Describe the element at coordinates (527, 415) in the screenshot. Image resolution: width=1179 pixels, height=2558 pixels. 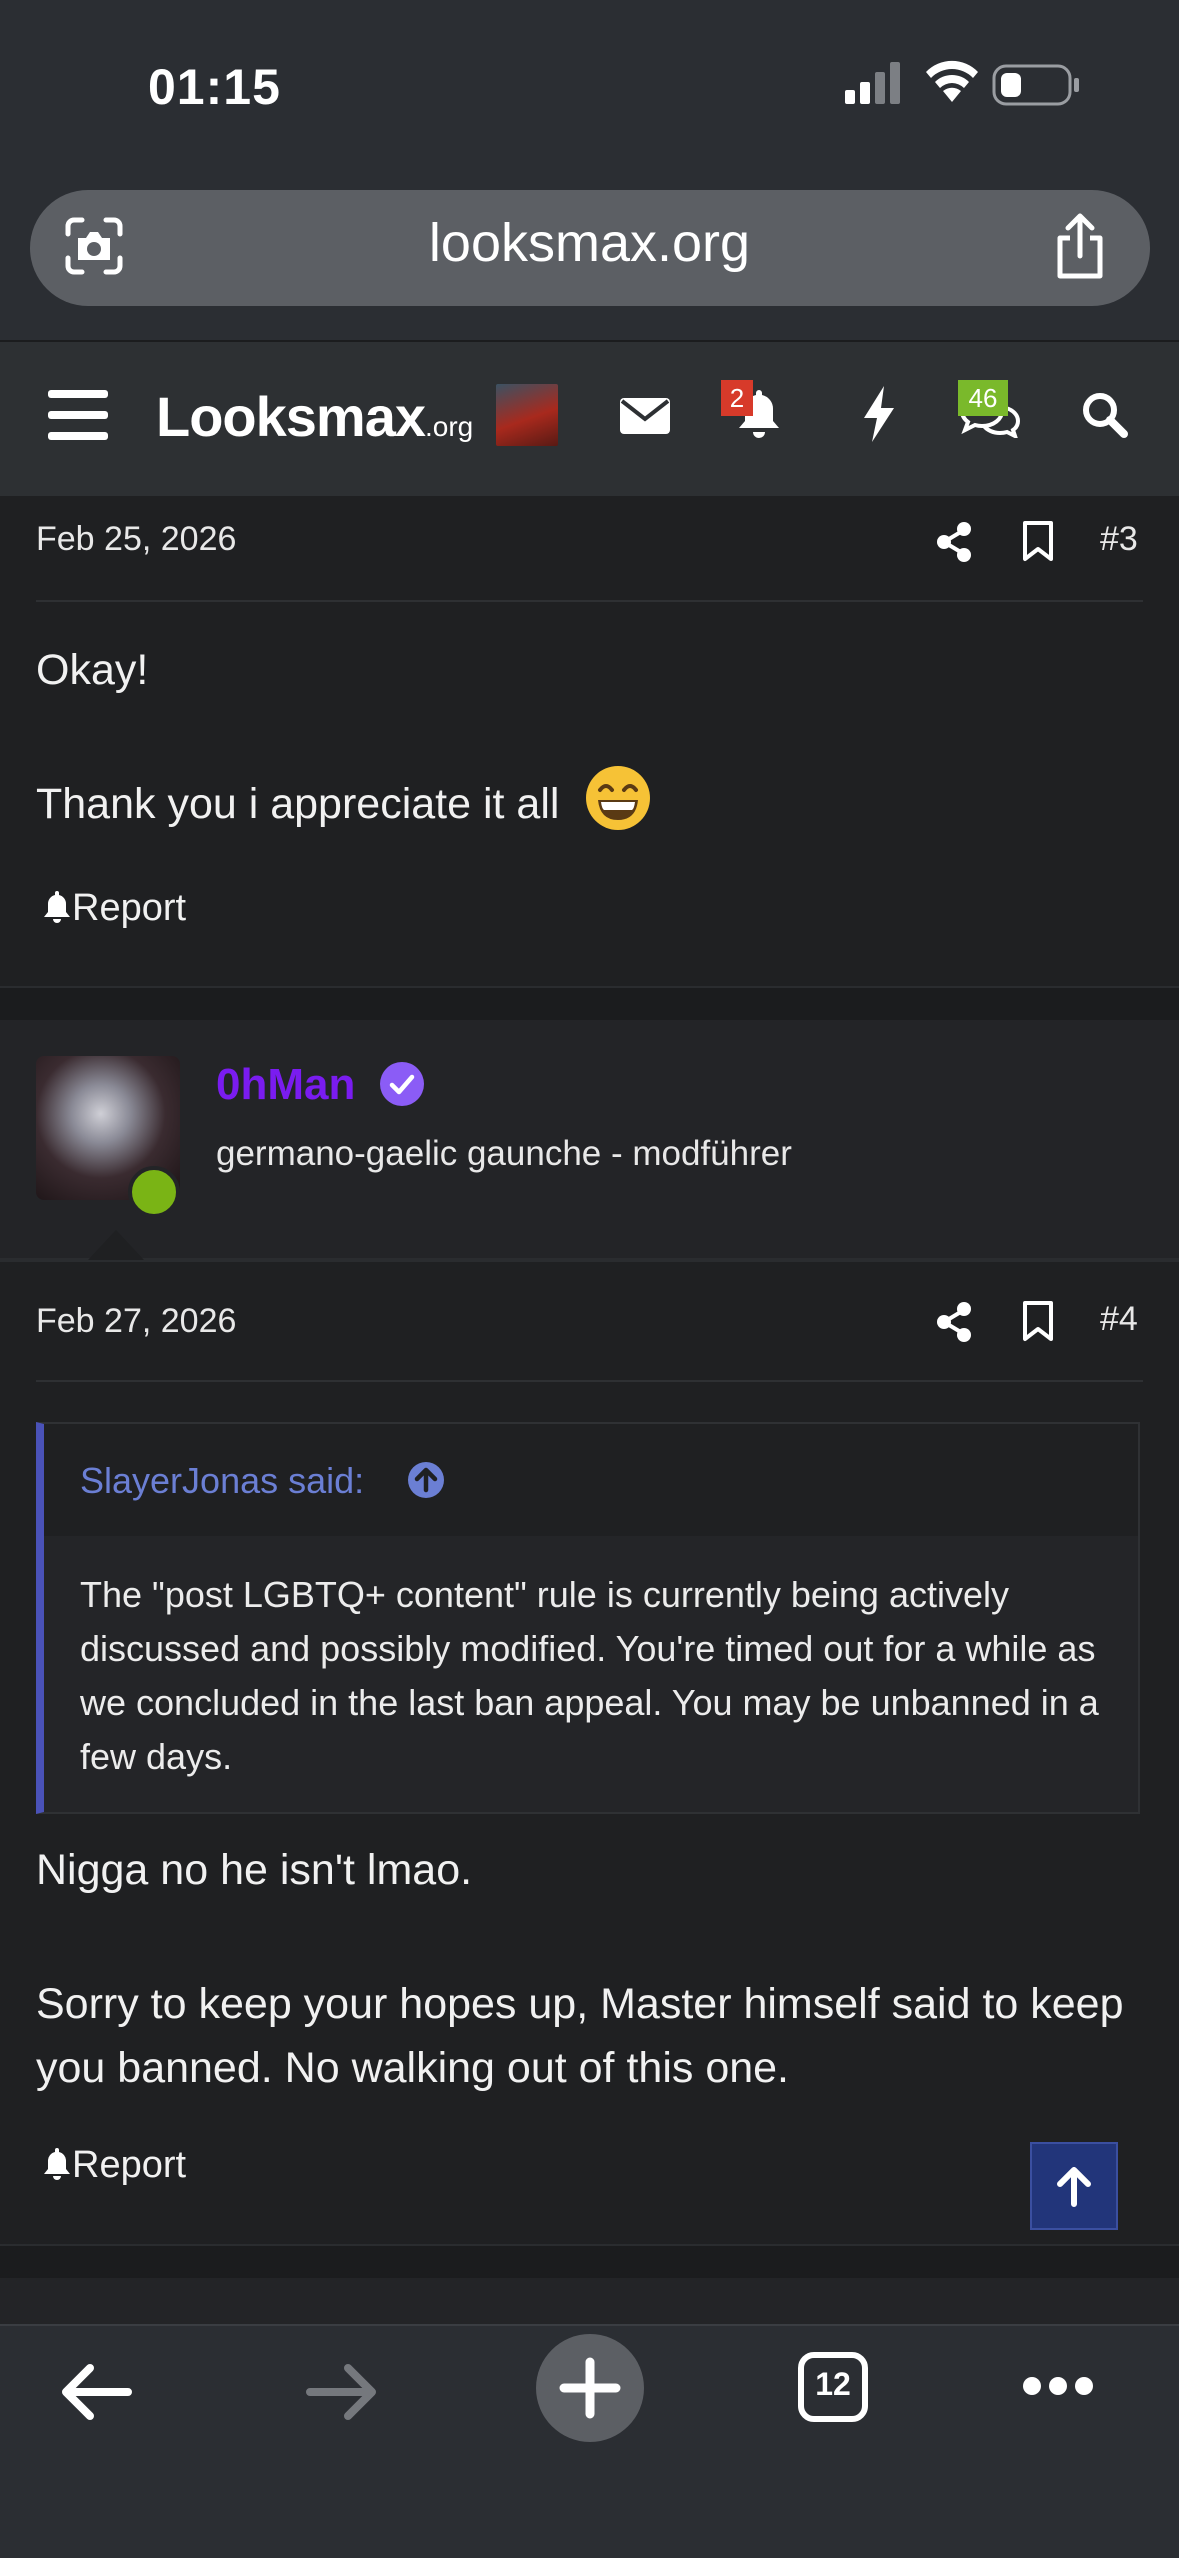
I see `account-avatar` at that location.